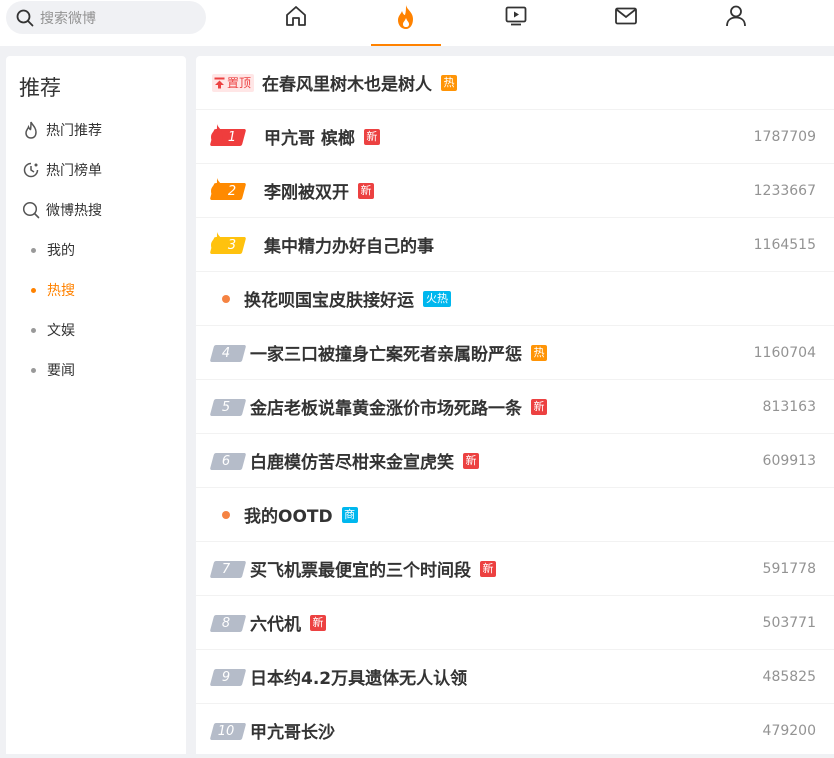  What do you see at coordinates (386, 352) in the screenshot?
I see `hot-search-title: 一家三口被撞身亡案死者亲属盼严惩` at bounding box center [386, 352].